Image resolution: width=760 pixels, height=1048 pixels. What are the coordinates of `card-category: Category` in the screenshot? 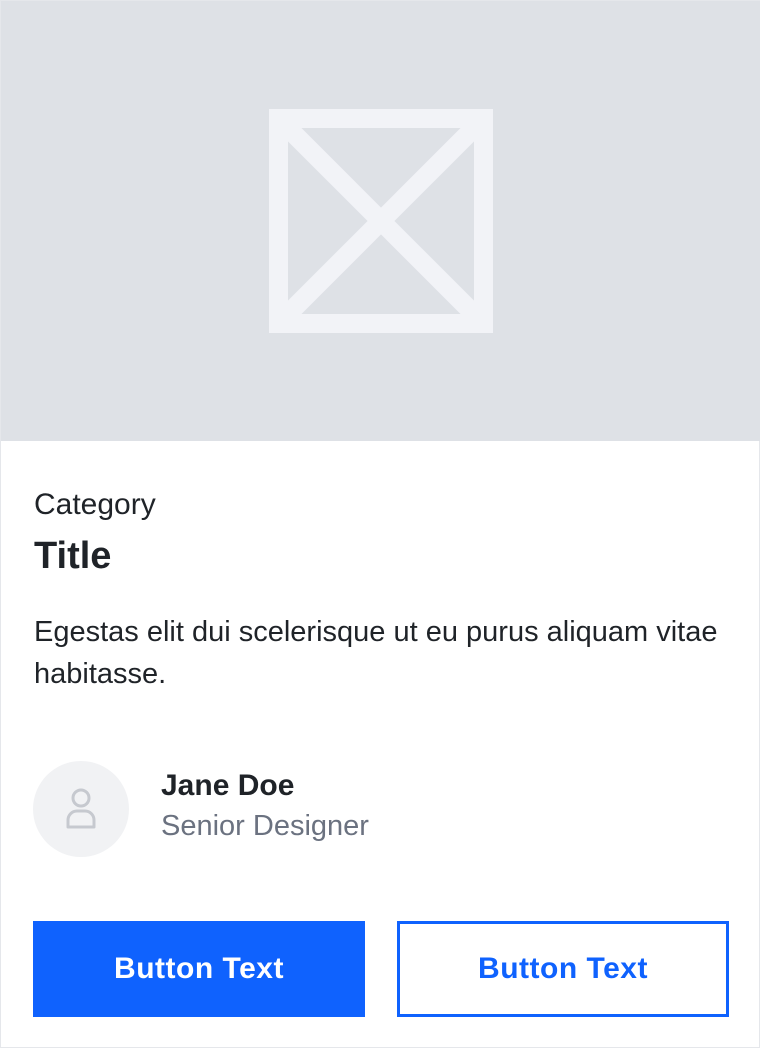 It's located at (95, 504).